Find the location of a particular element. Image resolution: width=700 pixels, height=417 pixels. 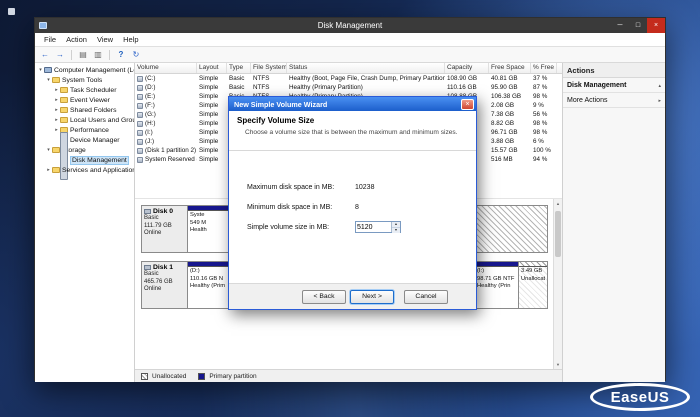

column-header-filesystem: File System is located at coordinates (269, 68).